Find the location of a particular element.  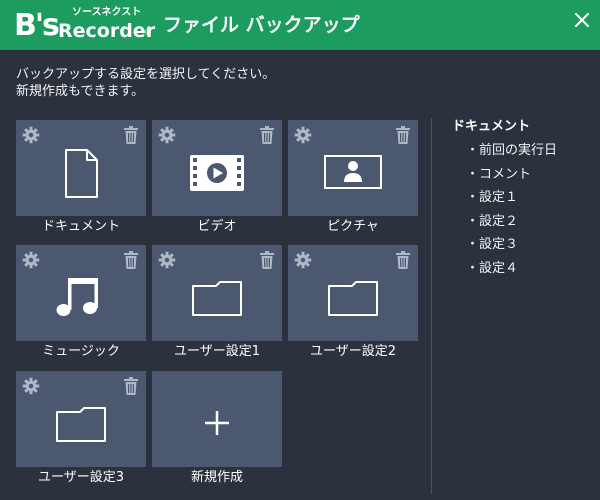

logo-registered-mark: ® is located at coordinates (148, 32).